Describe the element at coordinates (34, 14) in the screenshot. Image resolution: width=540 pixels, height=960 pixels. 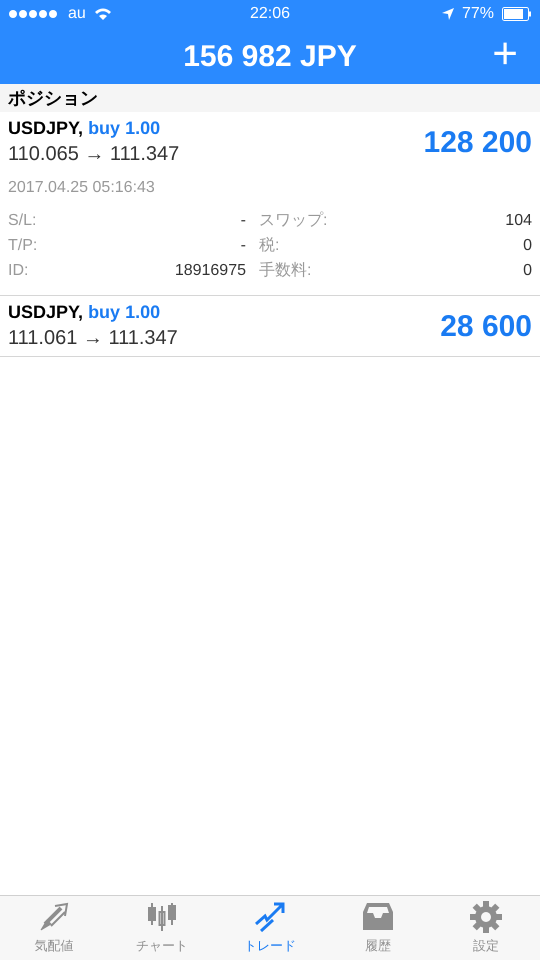
I see `signal-icon` at that location.